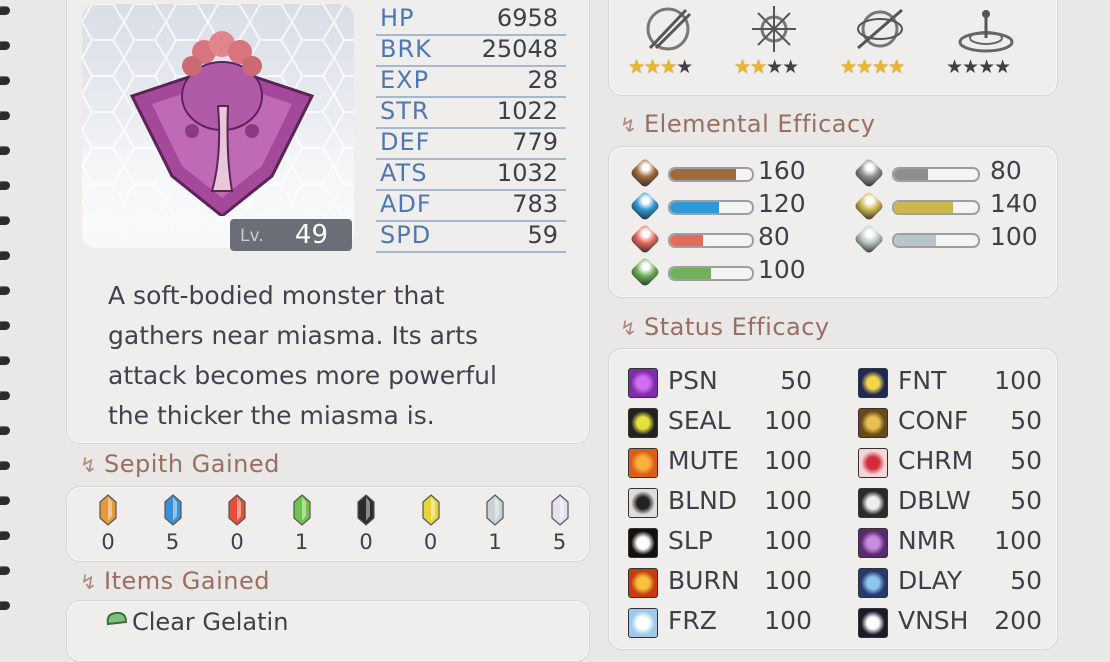 The width and height of the screenshot is (1110, 662). What do you see at coordinates (873, 623) in the screenshot?
I see `vanish-icon` at bounding box center [873, 623].